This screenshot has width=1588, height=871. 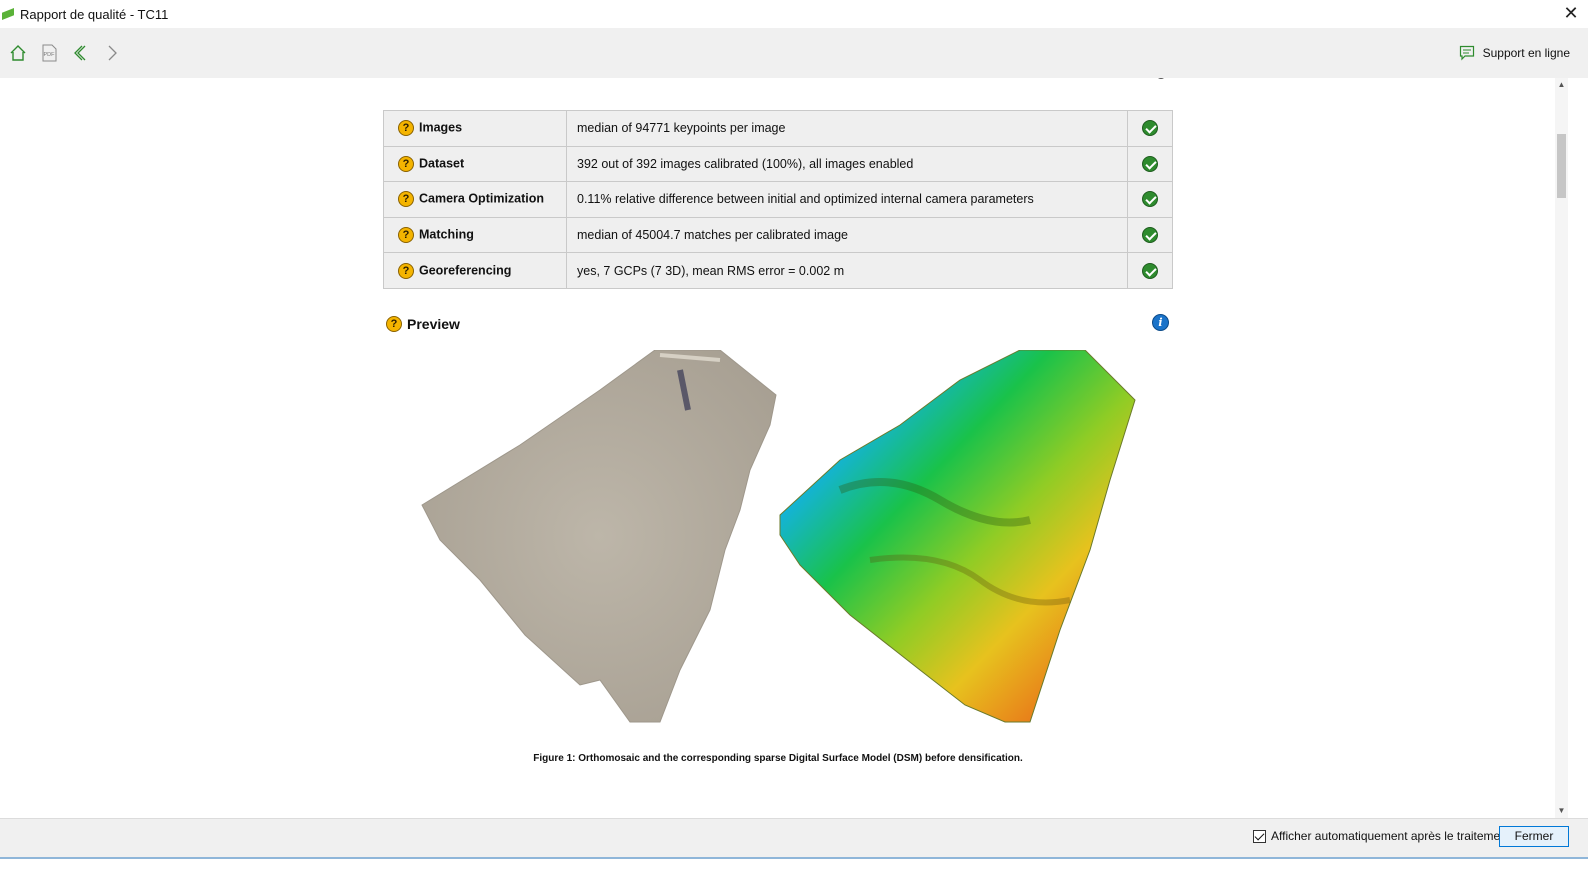 I want to click on scroll-down-arrow-icon: ▼, so click(x=1561, y=811).